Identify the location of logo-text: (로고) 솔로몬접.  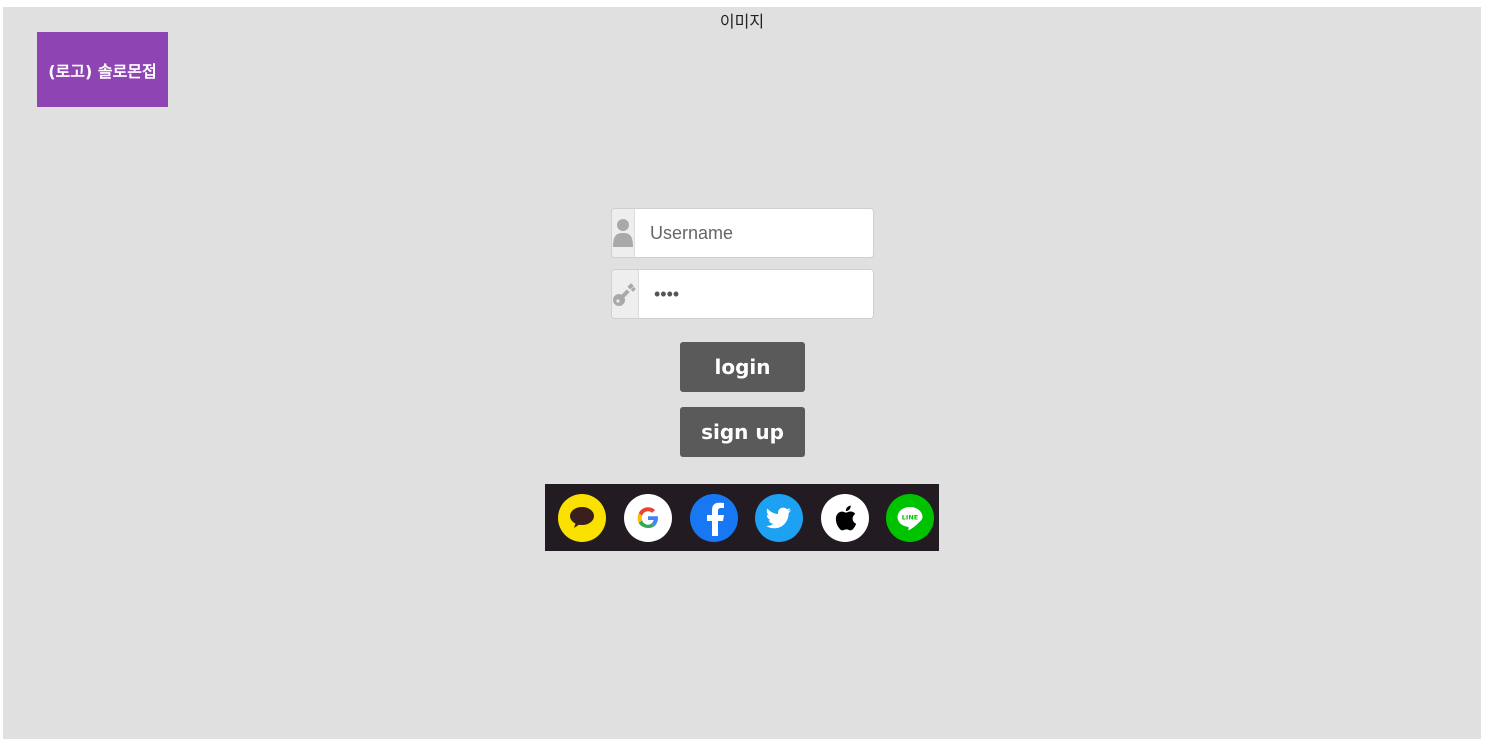
(102, 71).